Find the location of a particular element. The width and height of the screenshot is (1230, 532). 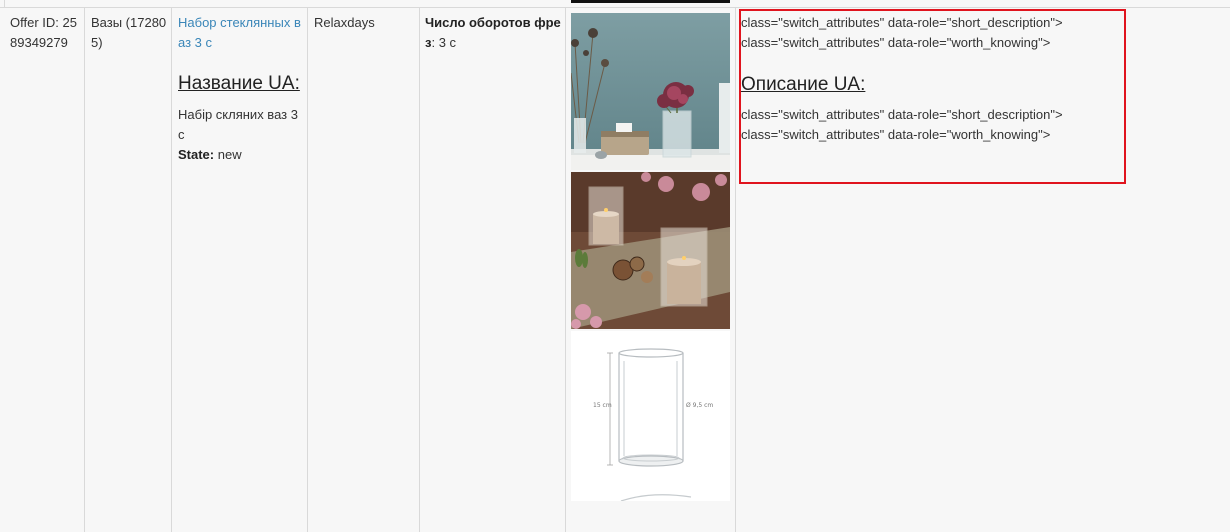

highlight-box is located at coordinates (932, 96).